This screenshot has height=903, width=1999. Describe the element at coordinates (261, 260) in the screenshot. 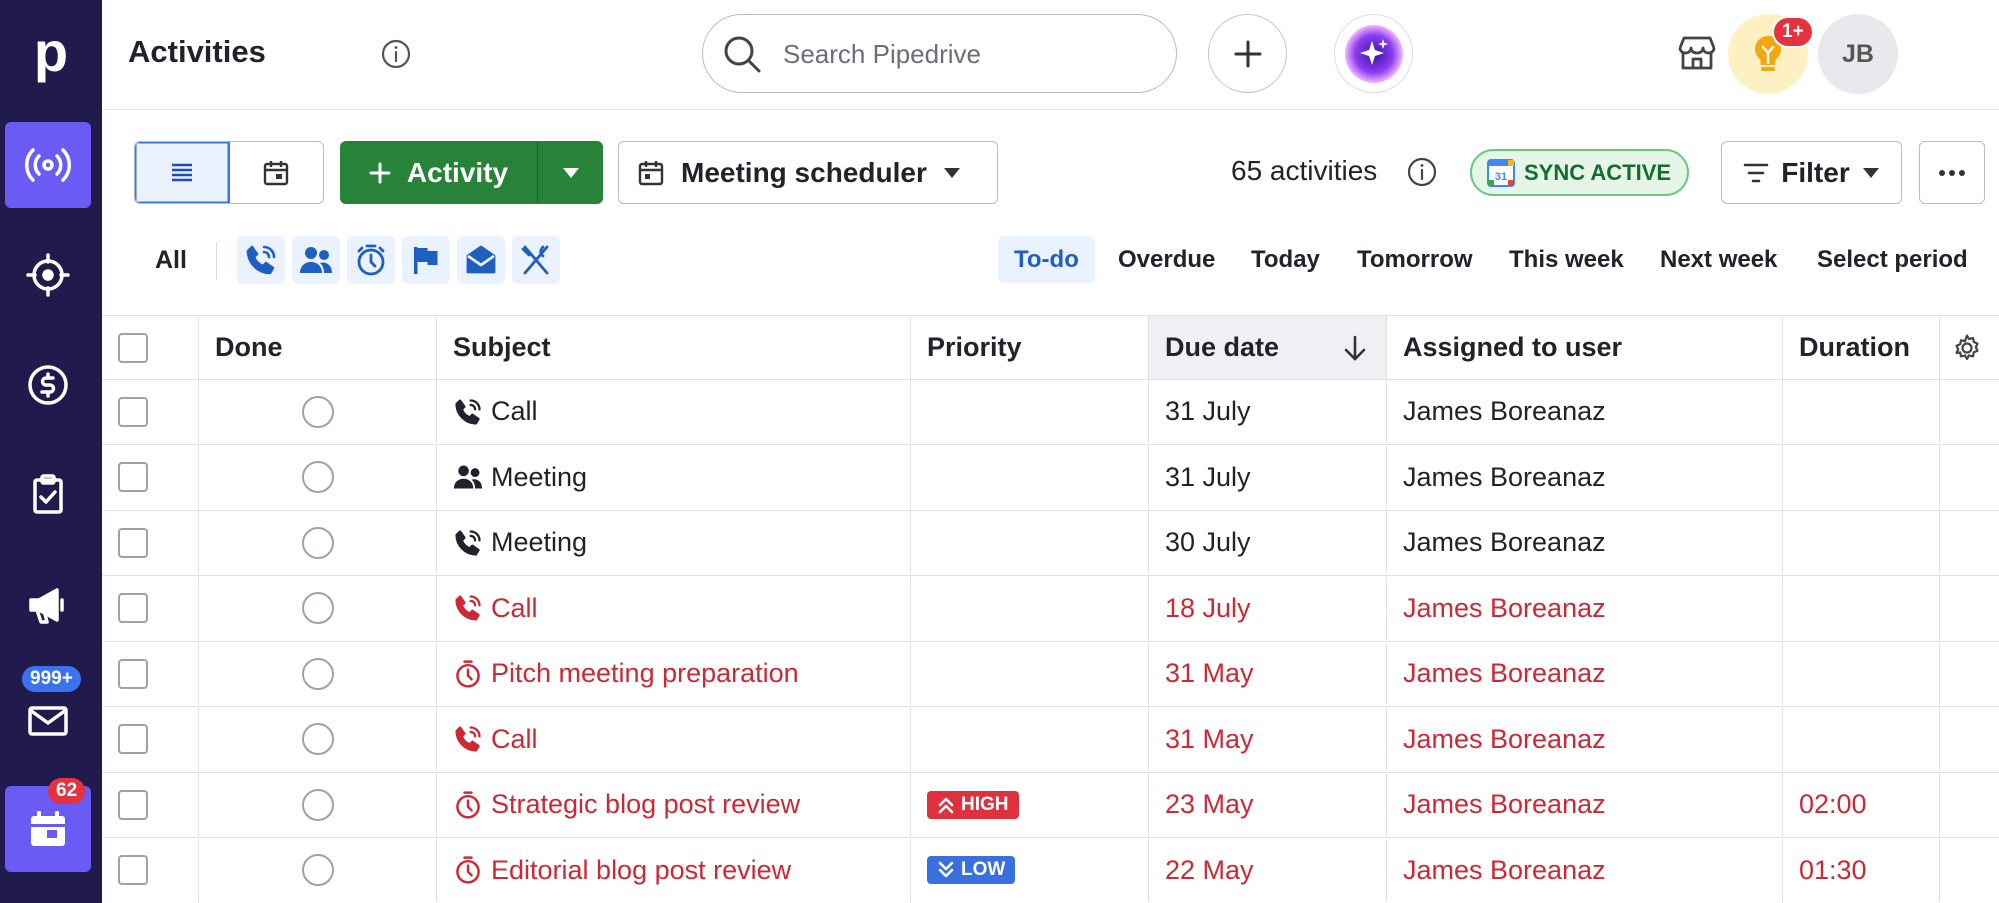

I see `type-filter-call` at that location.